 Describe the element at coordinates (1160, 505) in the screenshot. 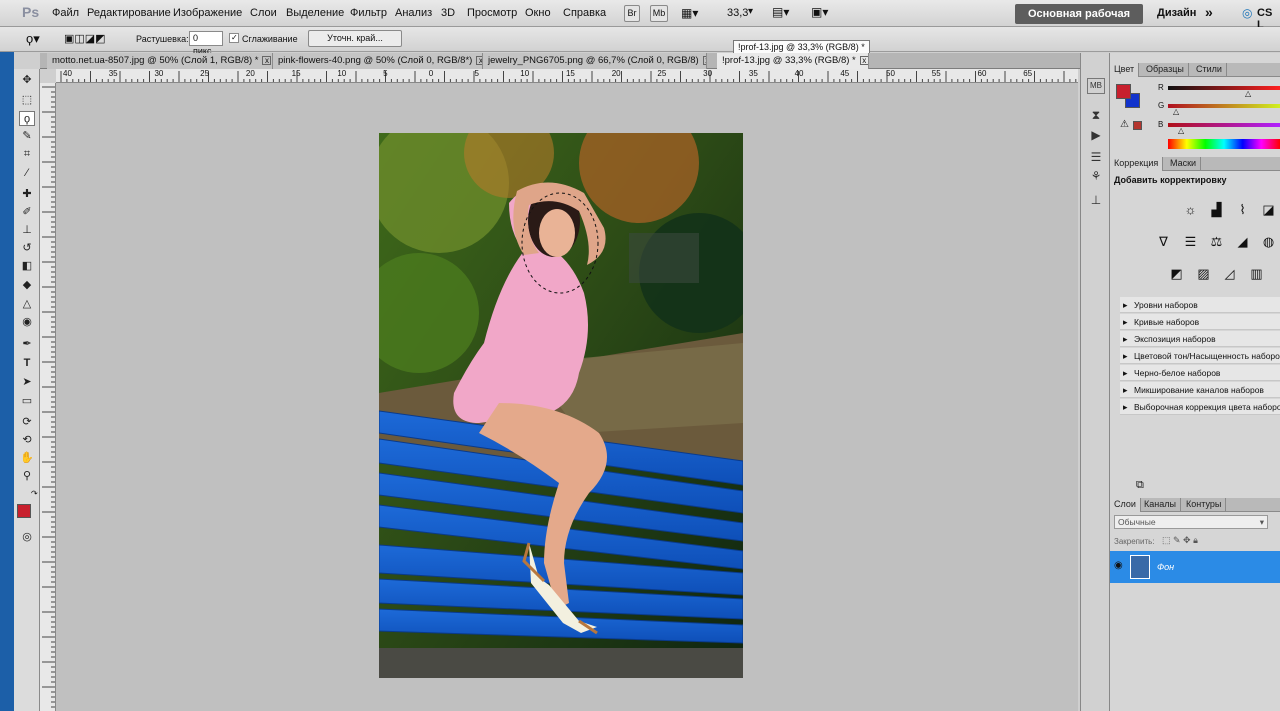

I see `tab-channels: Каналы` at that location.